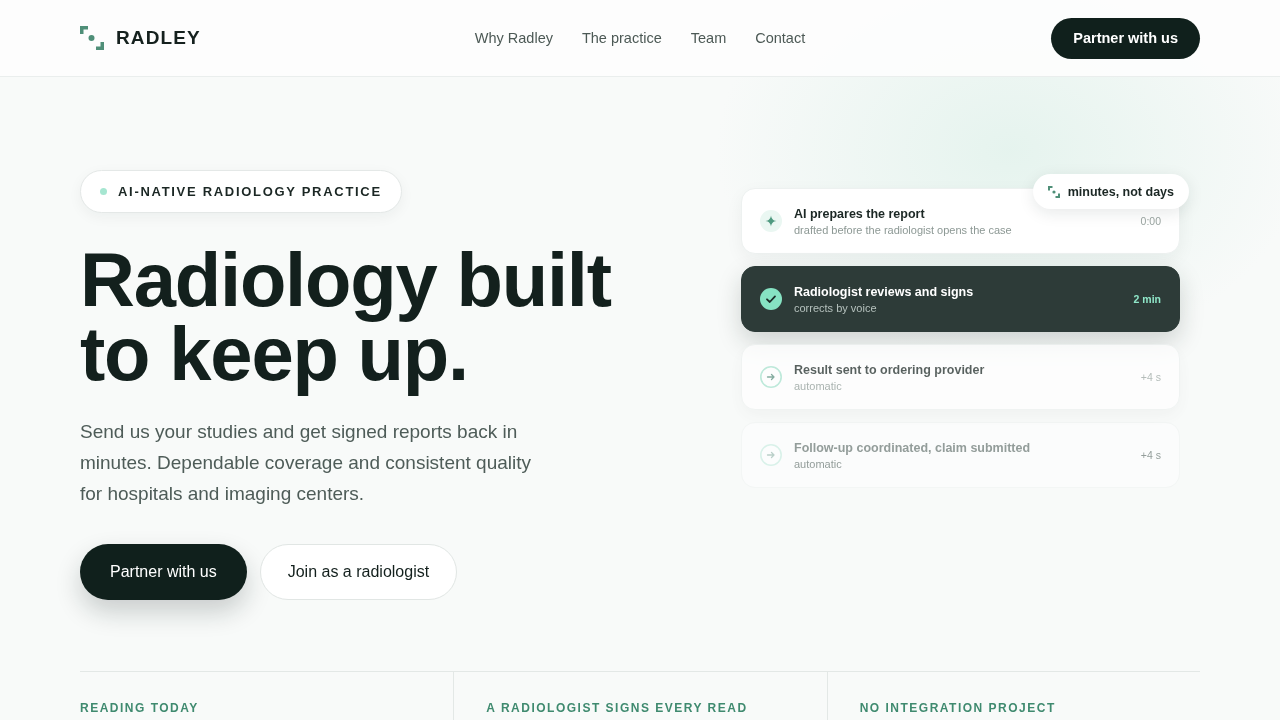 Image resolution: width=1280 pixels, height=720 pixels. What do you see at coordinates (306, 463) in the screenshot?
I see `hero-paragraph: Send us your studies and get signed reports back in minutes. Dependable coverage and consistent quality for hospitals and imaging centers.` at bounding box center [306, 463].